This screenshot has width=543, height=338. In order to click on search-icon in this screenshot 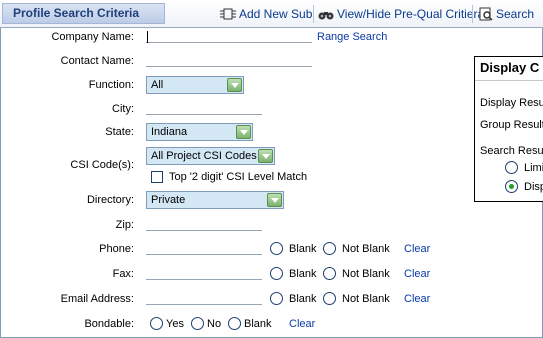, I will do `click(486, 14)`.